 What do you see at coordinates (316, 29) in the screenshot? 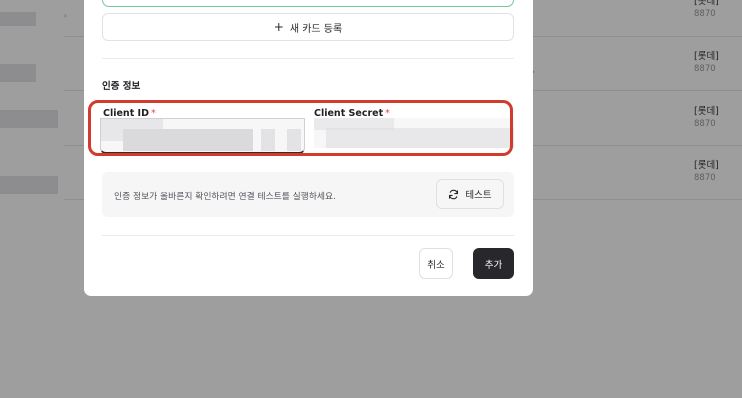
I see `add-new-card-label: 새 카드 등록` at bounding box center [316, 29].